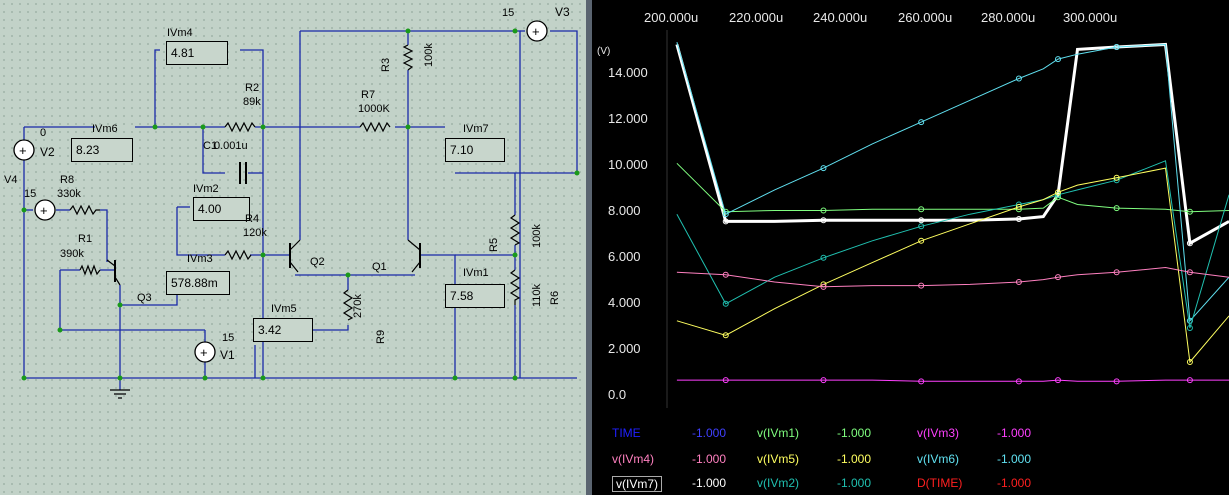  I want to click on q2-label: Q2, so click(317, 262).